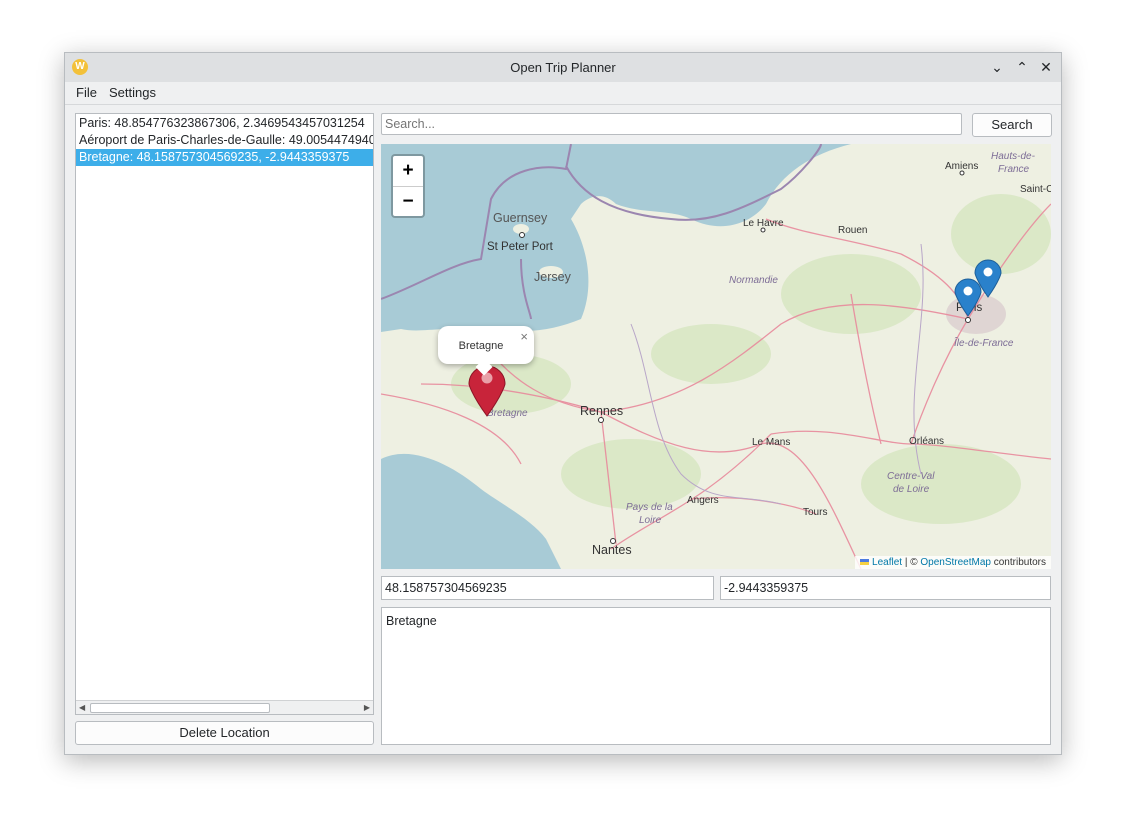 Image resolution: width=1125 pixels, height=831 pixels. I want to click on map-label: de Loire, so click(911, 489).